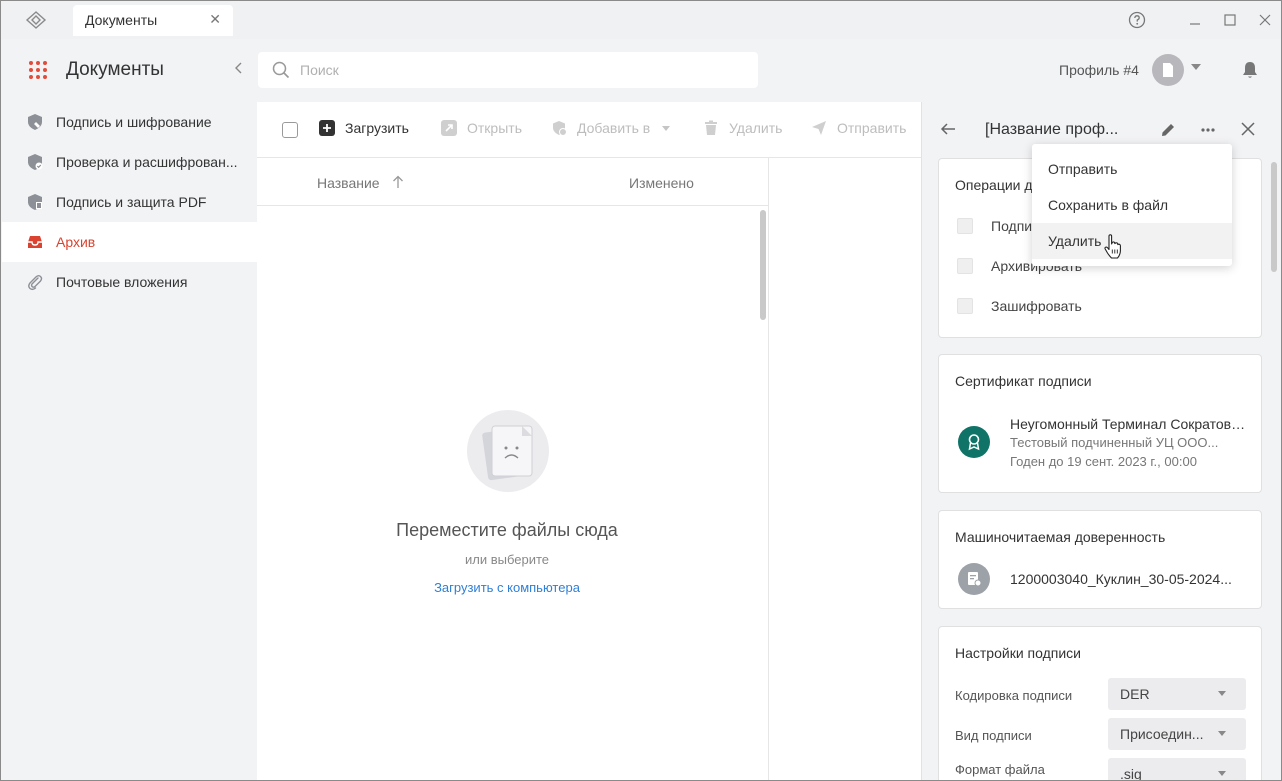 This screenshot has height=781, width=1282. What do you see at coordinates (507, 587) in the screenshot?
I see `upload-from-computer-link: Загрузить с компьютера` at bounding box center [507, 587].